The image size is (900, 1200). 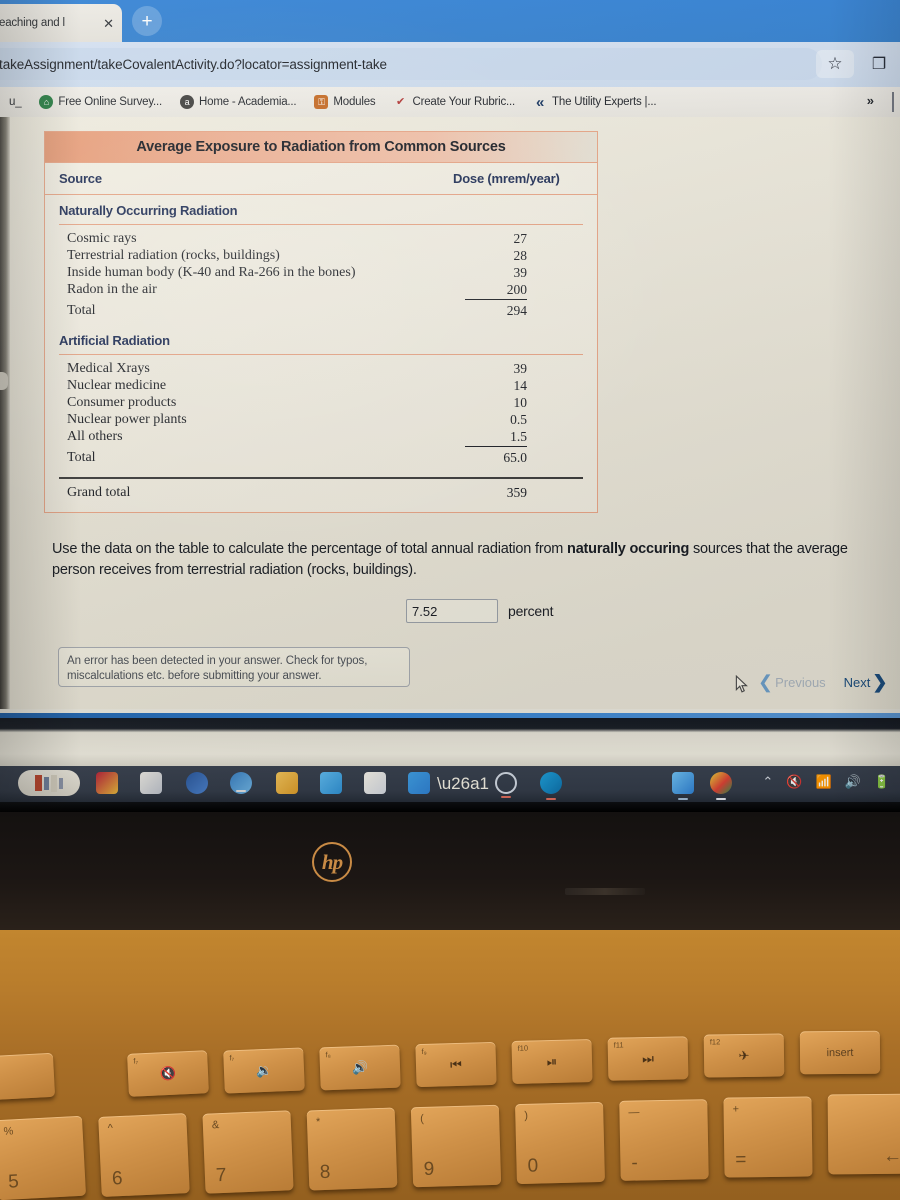 What do you see at coordinates (452, 611) in the screenshot?
I see `answer-input` at bounding box center [452, 611].